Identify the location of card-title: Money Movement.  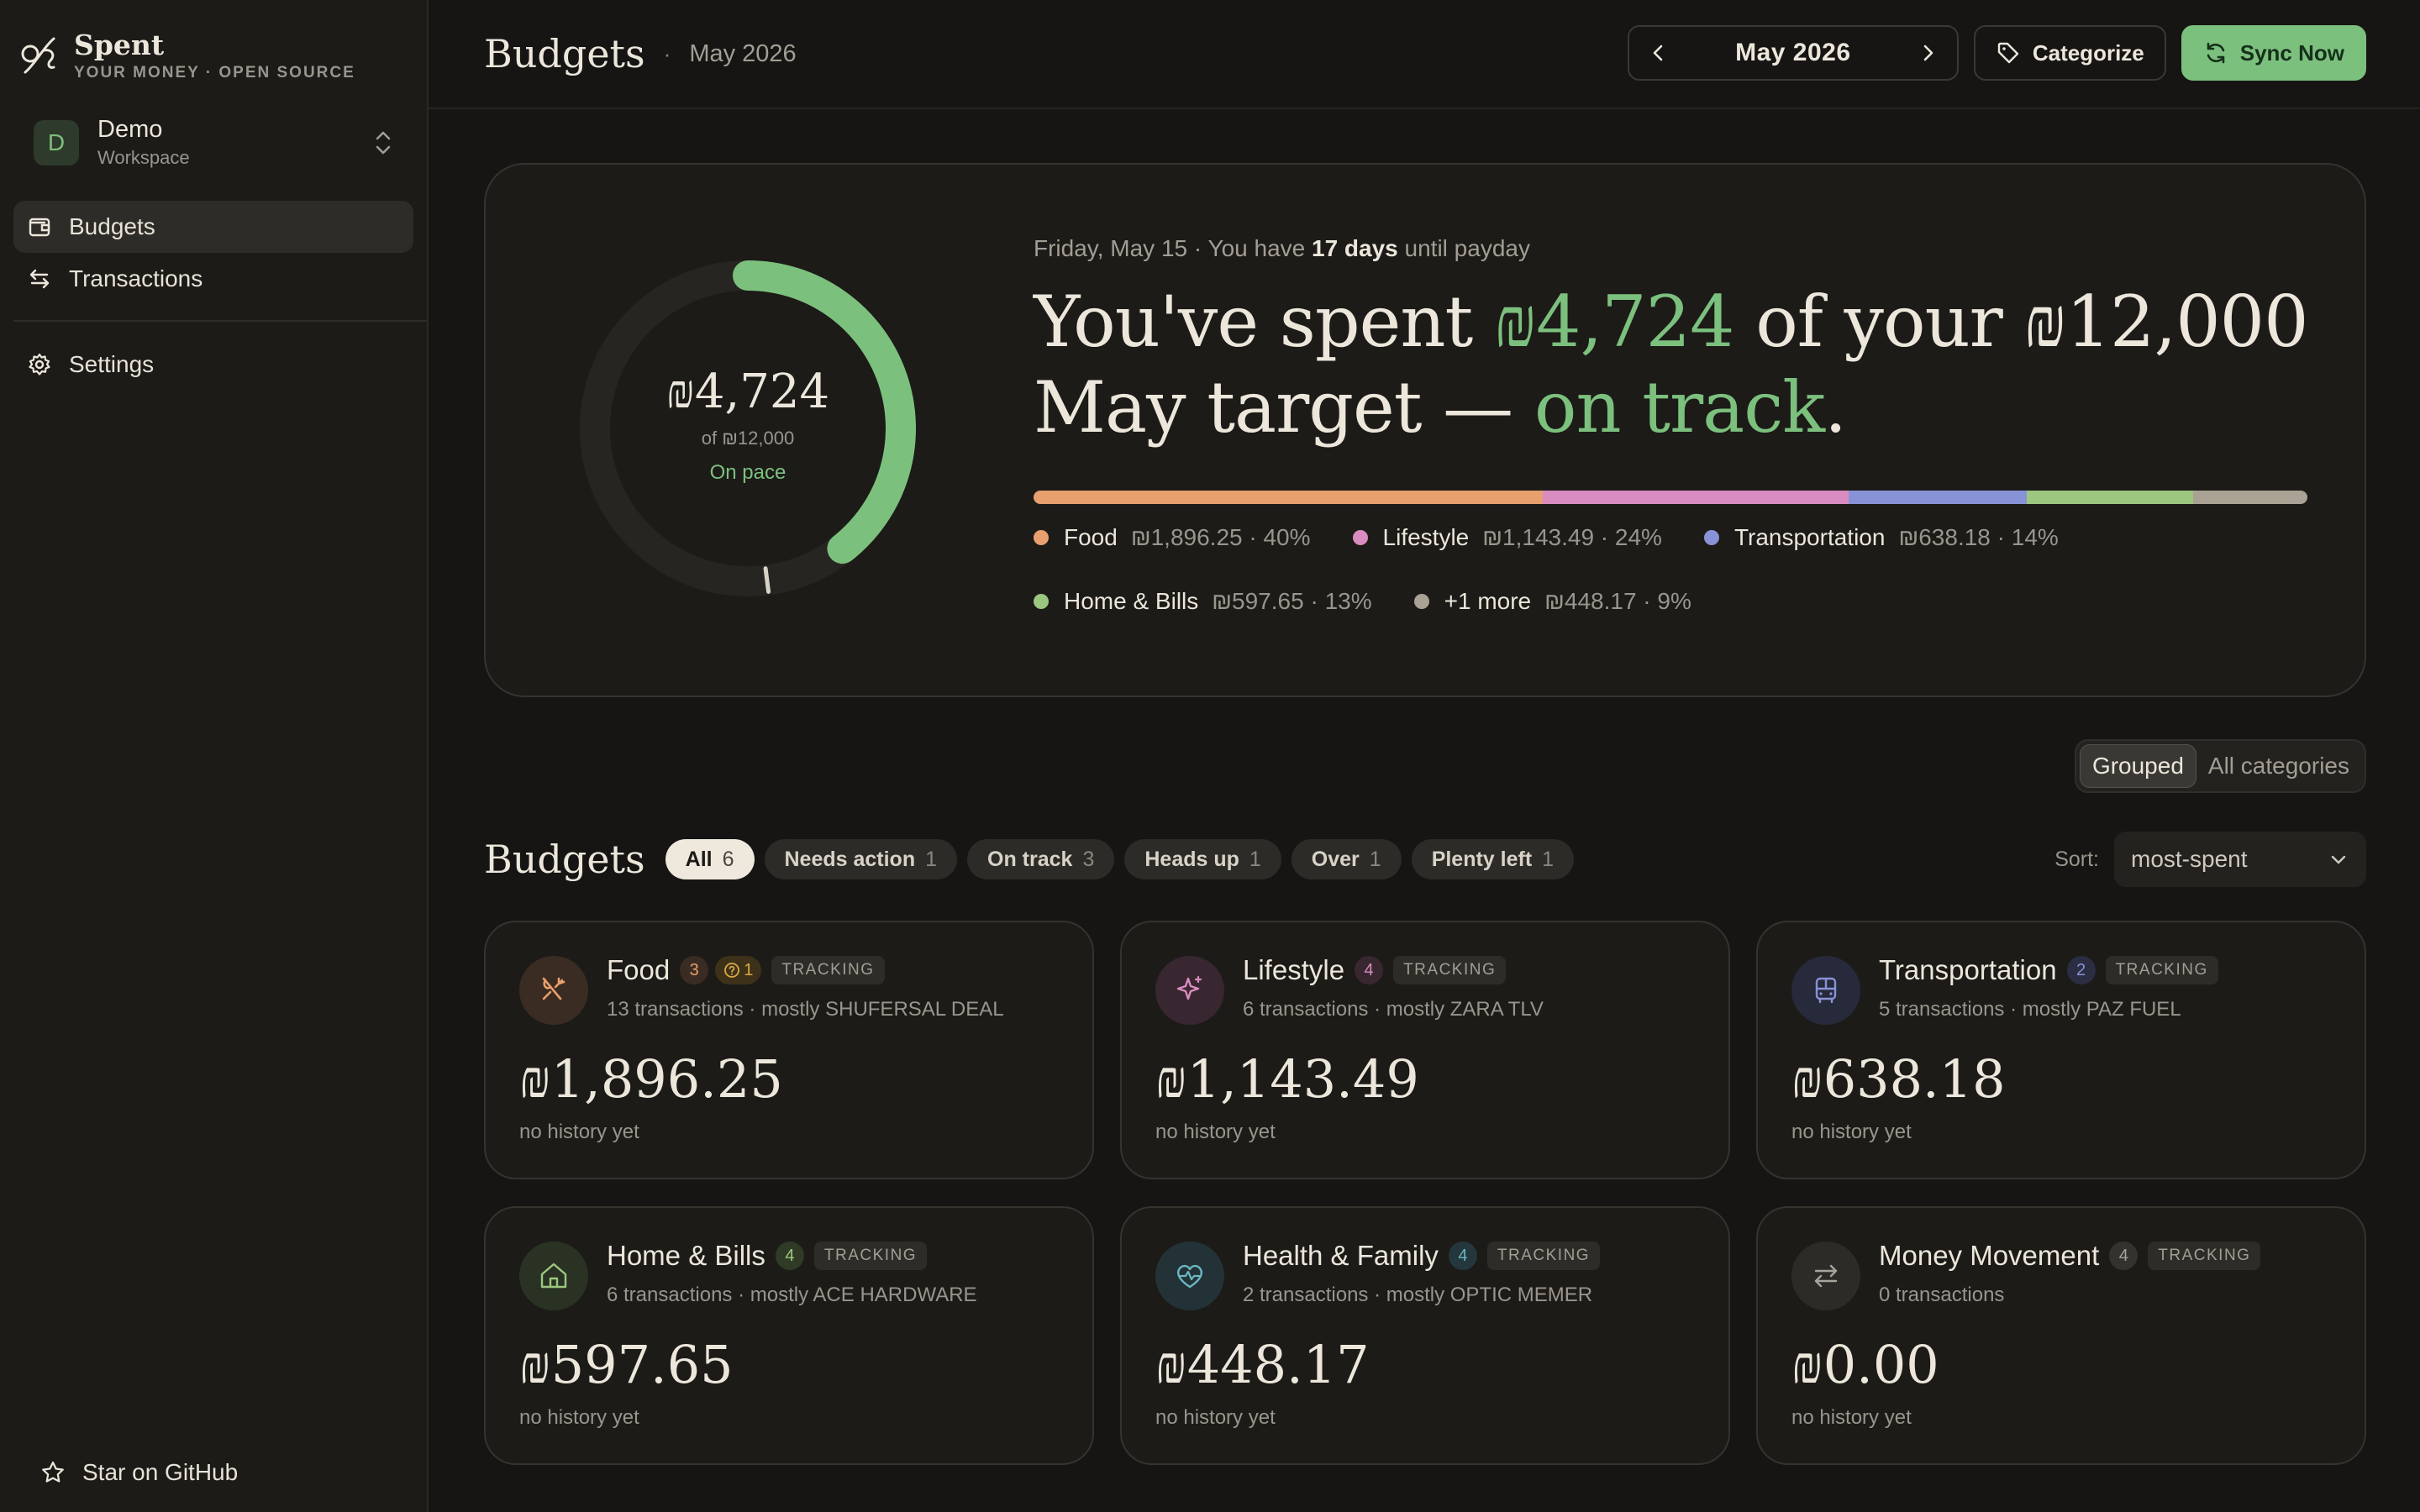
(1989, 1255).